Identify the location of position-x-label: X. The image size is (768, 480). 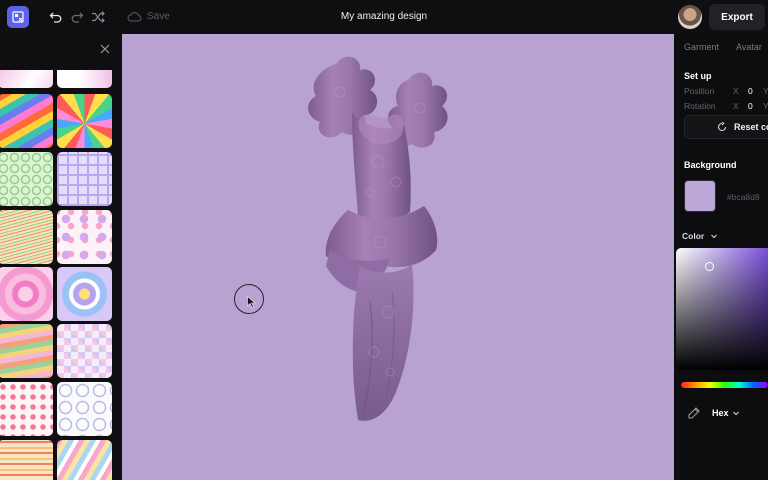
(736, 91).